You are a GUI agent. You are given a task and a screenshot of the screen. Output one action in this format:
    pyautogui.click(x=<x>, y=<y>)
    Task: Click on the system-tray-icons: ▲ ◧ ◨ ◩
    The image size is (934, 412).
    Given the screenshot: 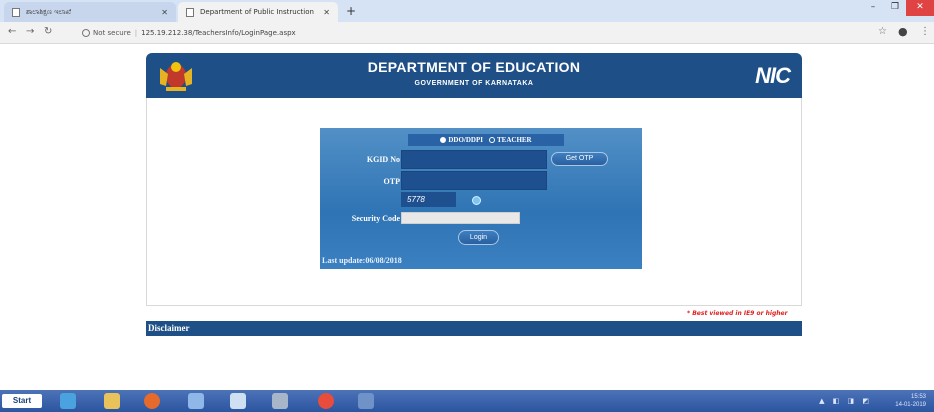 What is the action you would take?
    pyautogui.click(x=845, y=401)
    